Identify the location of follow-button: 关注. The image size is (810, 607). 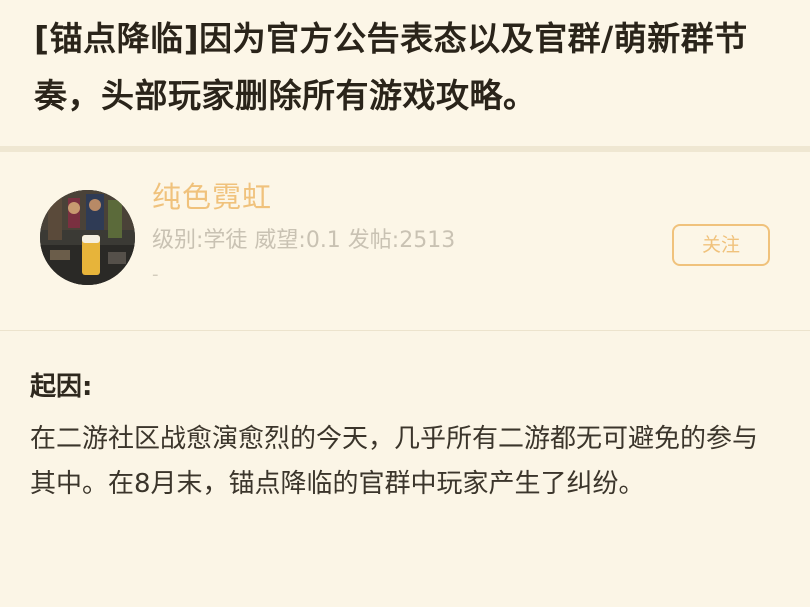
(721, 245).